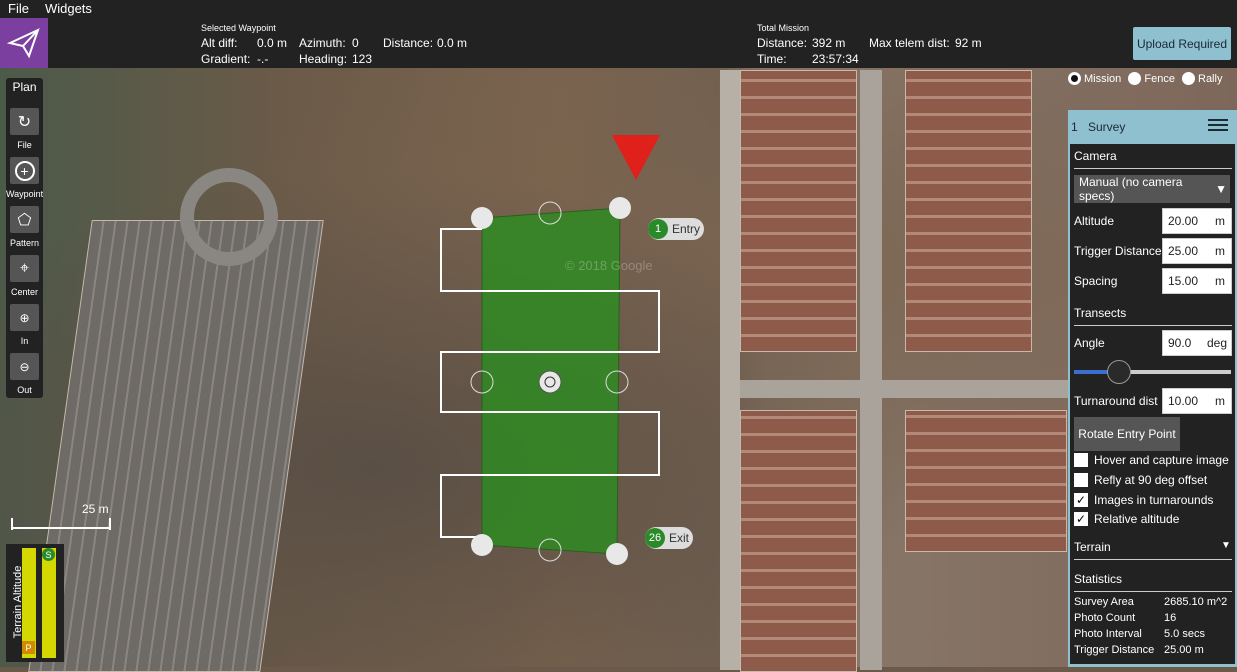  I want to click on turnaround-label: Turnaround dist, so click(1116, 401).